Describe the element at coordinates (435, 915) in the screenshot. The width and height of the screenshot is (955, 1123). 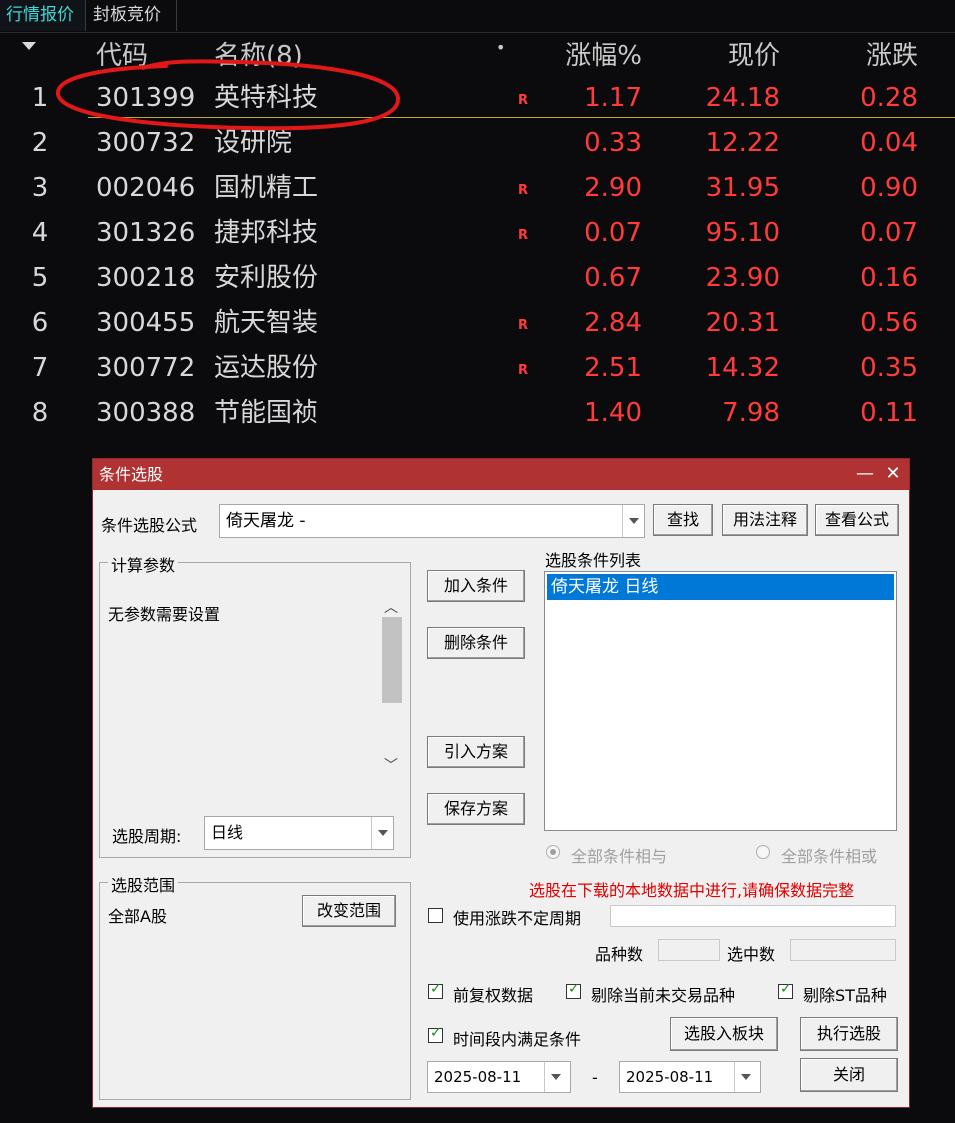
I see `var-period-checkbox` at that location.